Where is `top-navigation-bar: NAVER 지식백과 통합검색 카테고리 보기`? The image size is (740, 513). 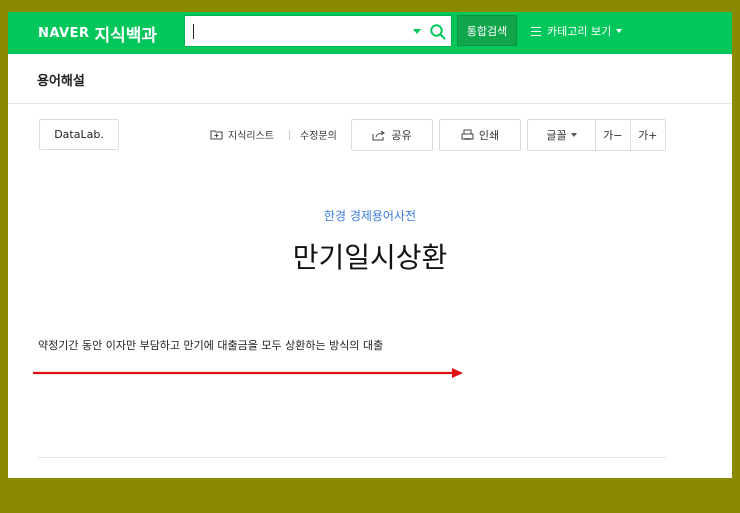 top-navigation-bar: NAVER 지식백과 통합검색 카테고리 보기 is located at coordinates (370, 33).